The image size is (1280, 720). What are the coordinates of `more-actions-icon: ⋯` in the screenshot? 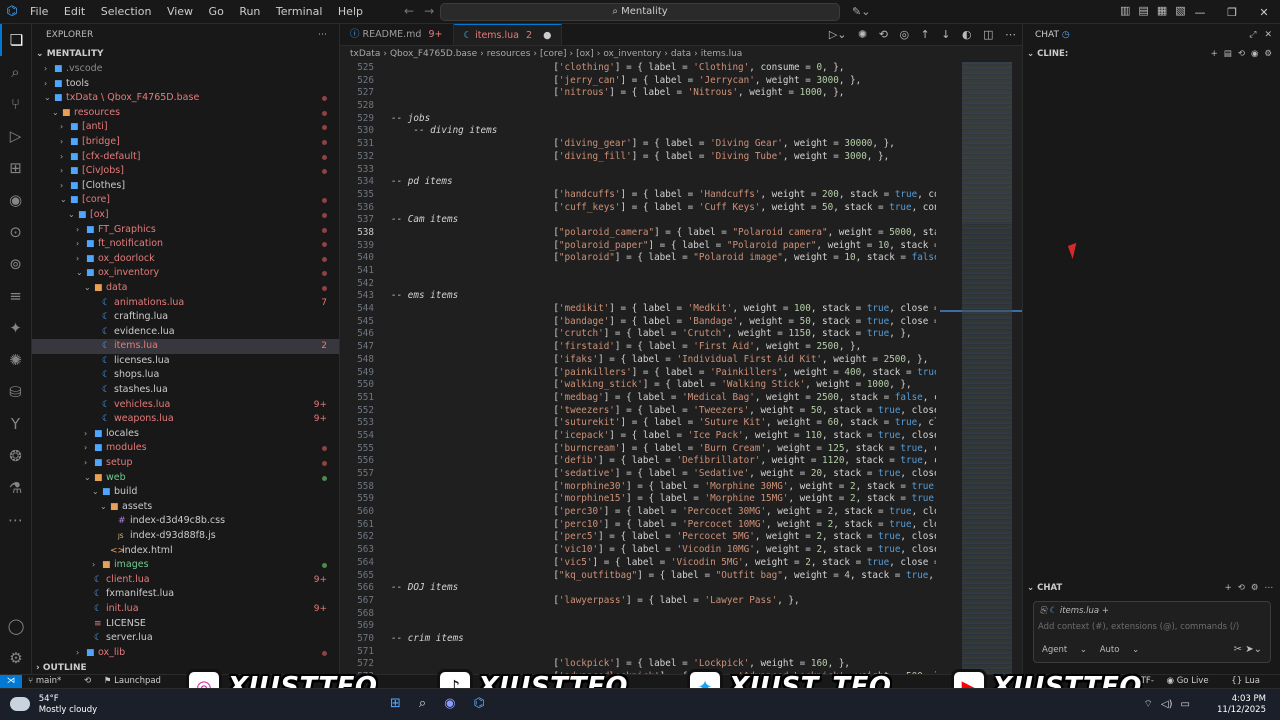 It's located at (322, 35).